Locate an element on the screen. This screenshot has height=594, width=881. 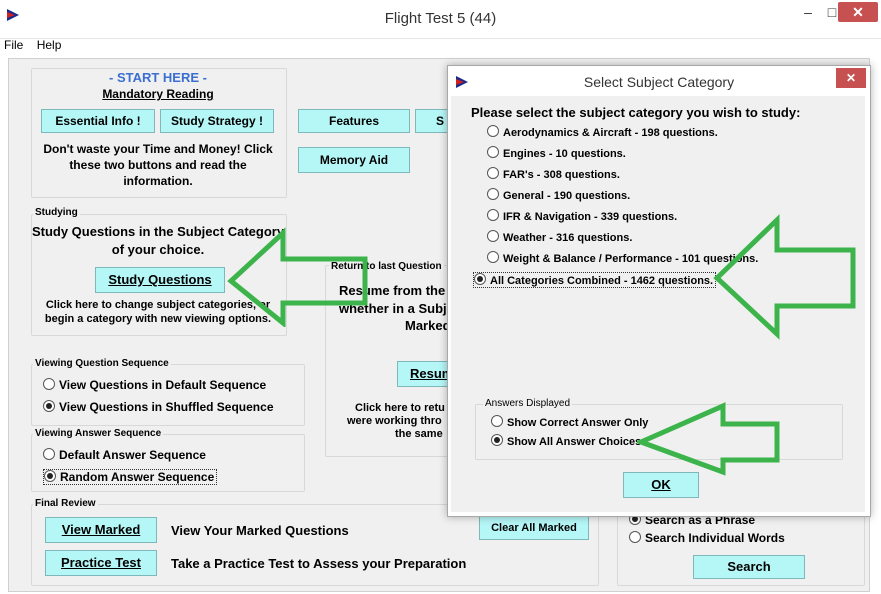
window-title: Flight Test 5 (44) is located at coordinates (440, 18).